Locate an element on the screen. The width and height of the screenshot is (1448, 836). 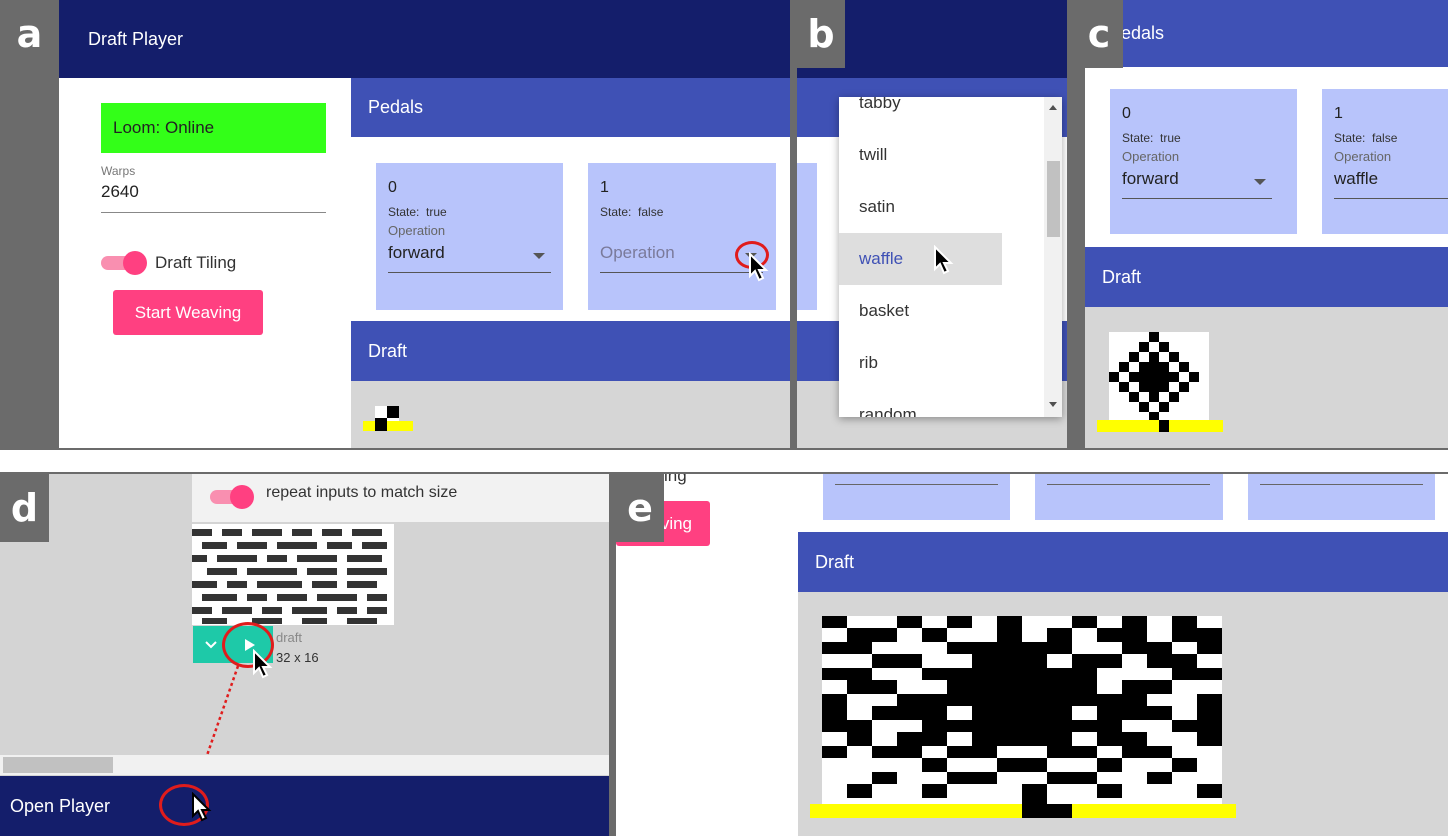
operation-select: waffle is located at coordinates (1391, 184).